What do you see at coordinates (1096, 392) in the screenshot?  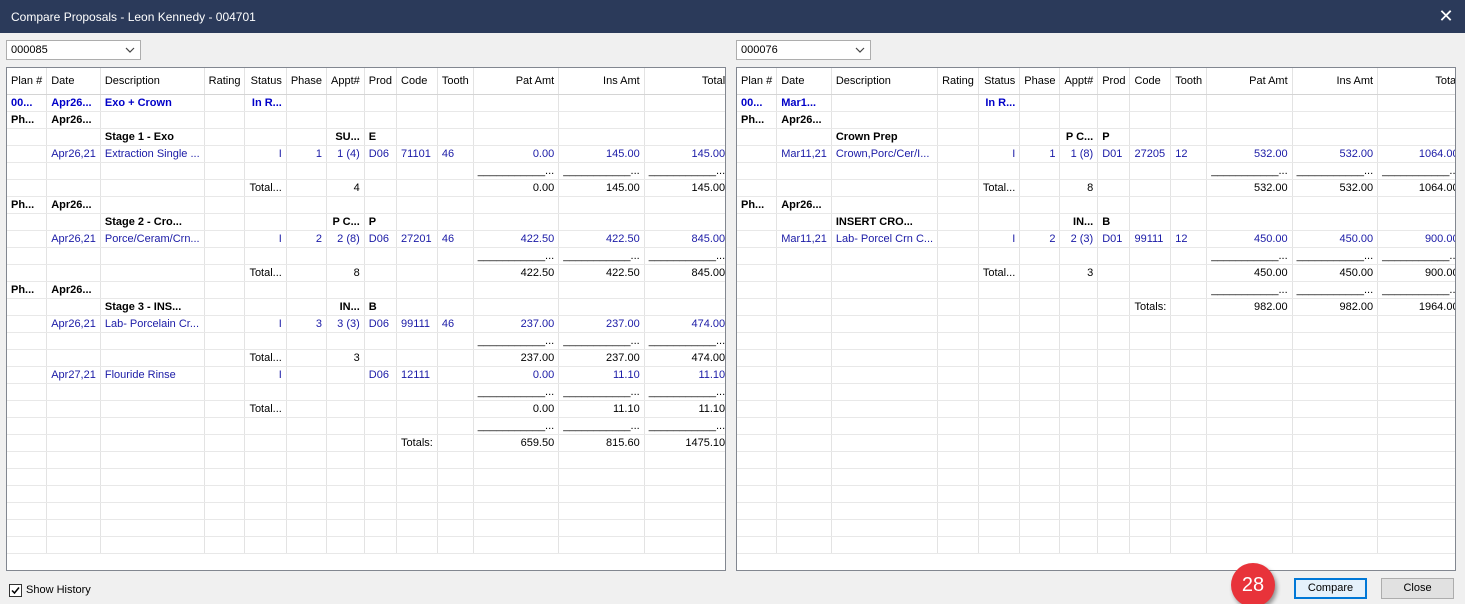 I see `table-row-empty` at bounding box center [1096, 392].